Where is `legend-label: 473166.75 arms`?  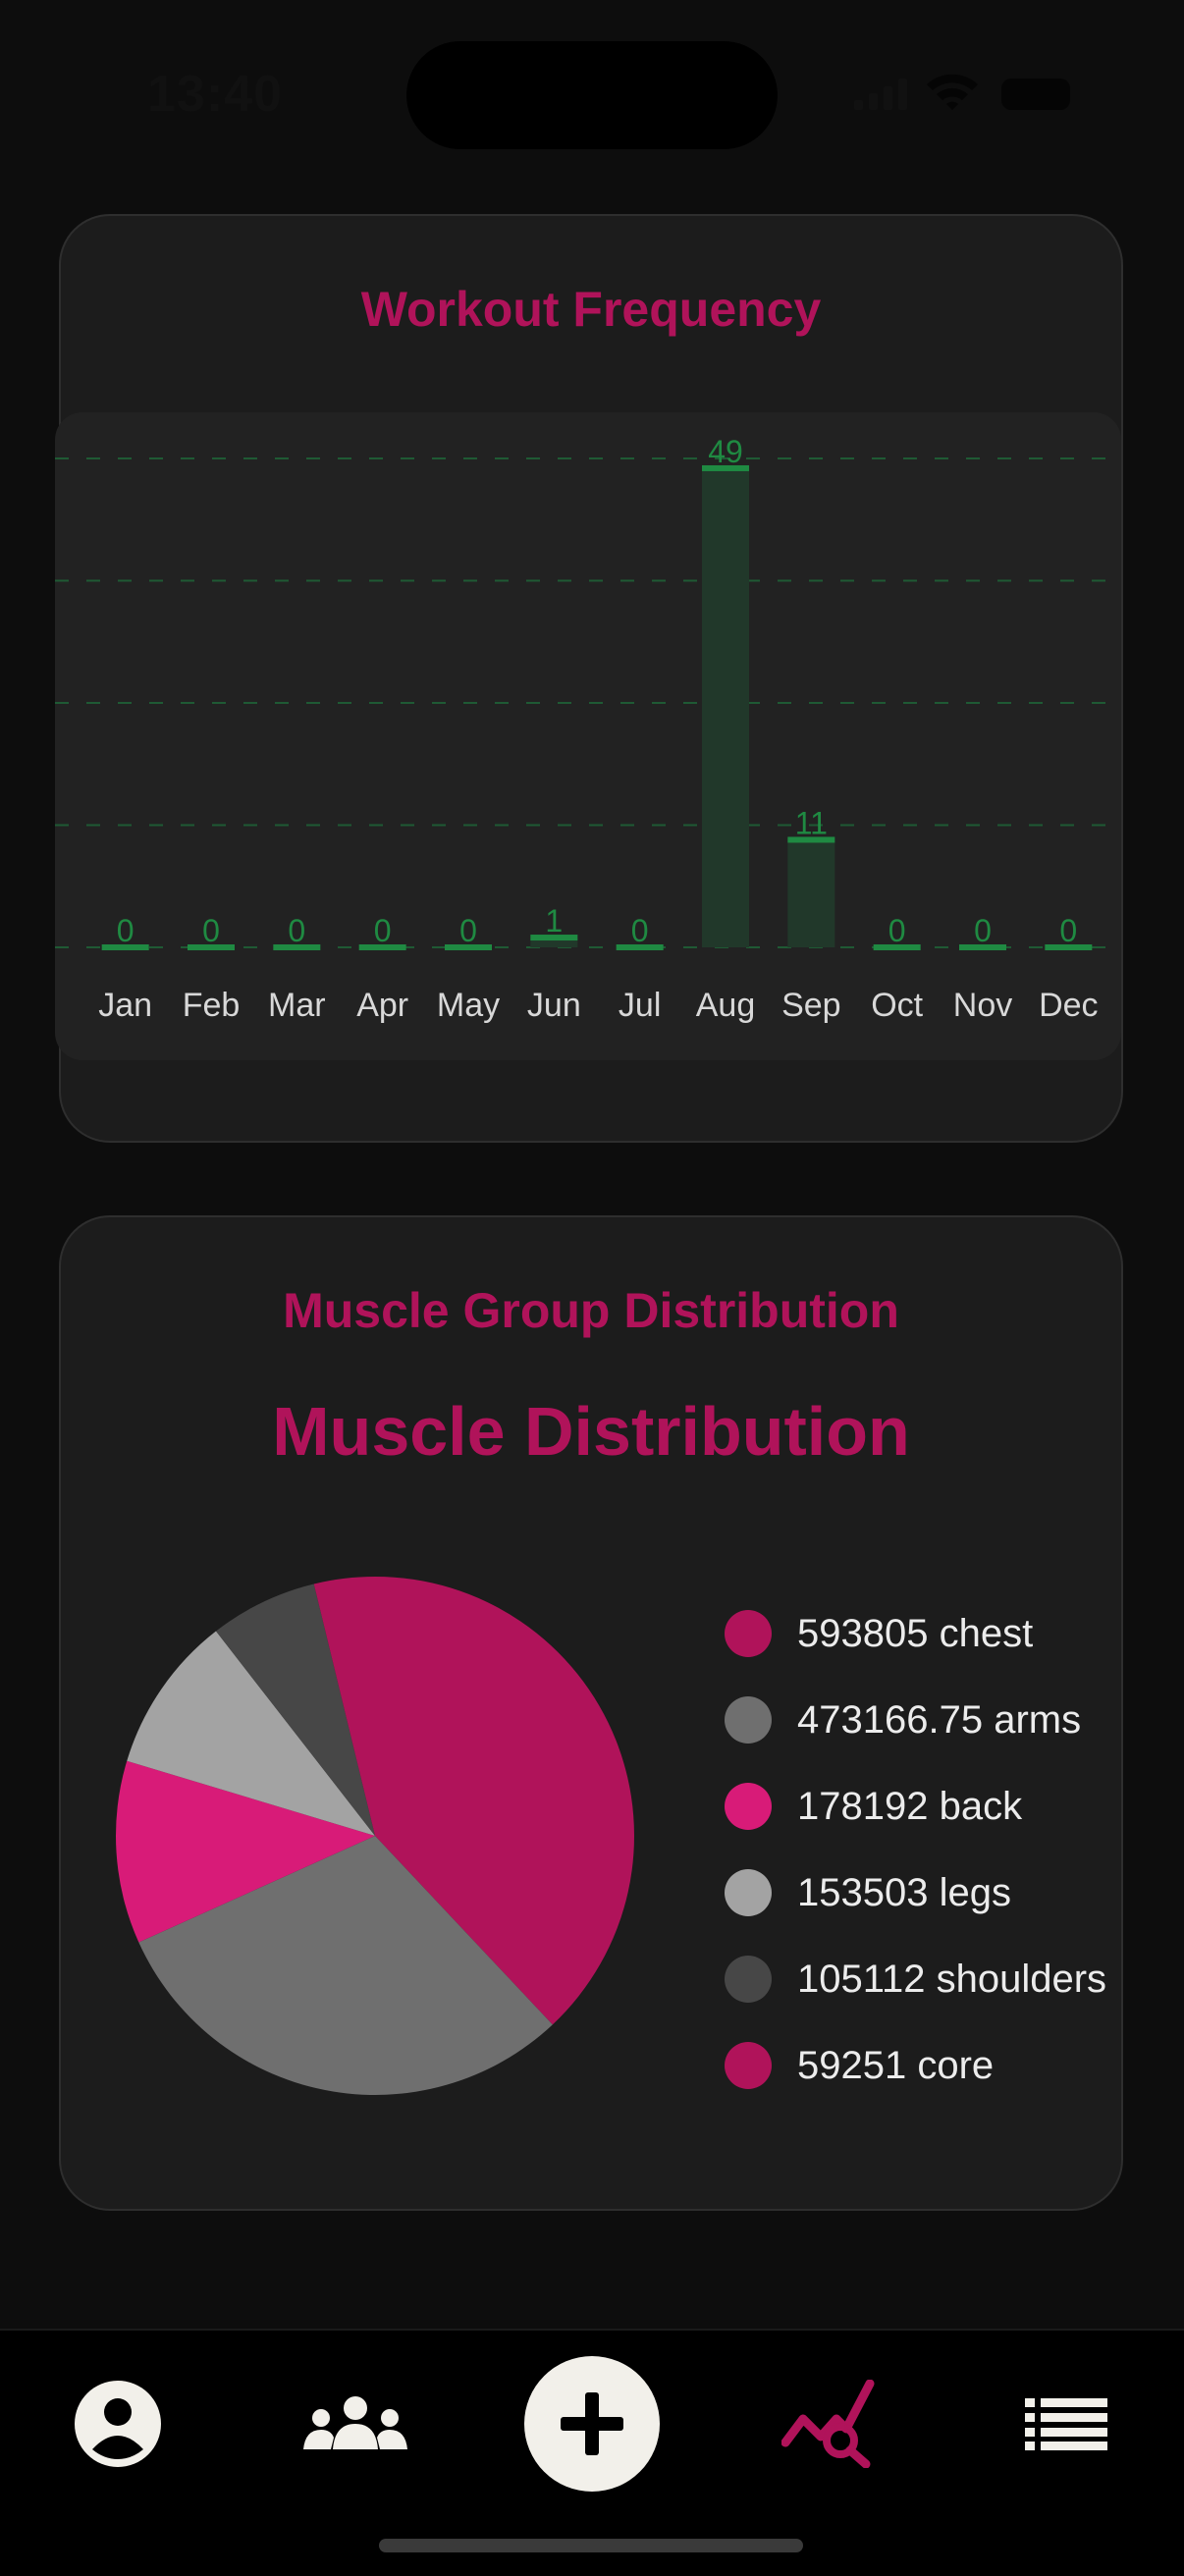 legend-label: 473166.75 arms is located at coordinates (939, 1719).